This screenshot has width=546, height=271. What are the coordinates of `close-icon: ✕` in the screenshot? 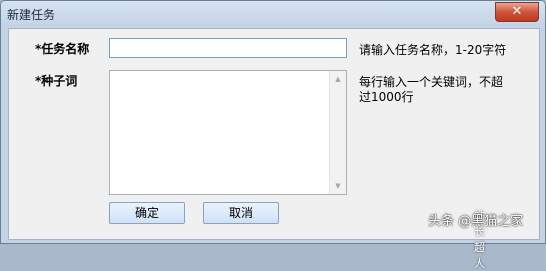 It's located at (517, 11).